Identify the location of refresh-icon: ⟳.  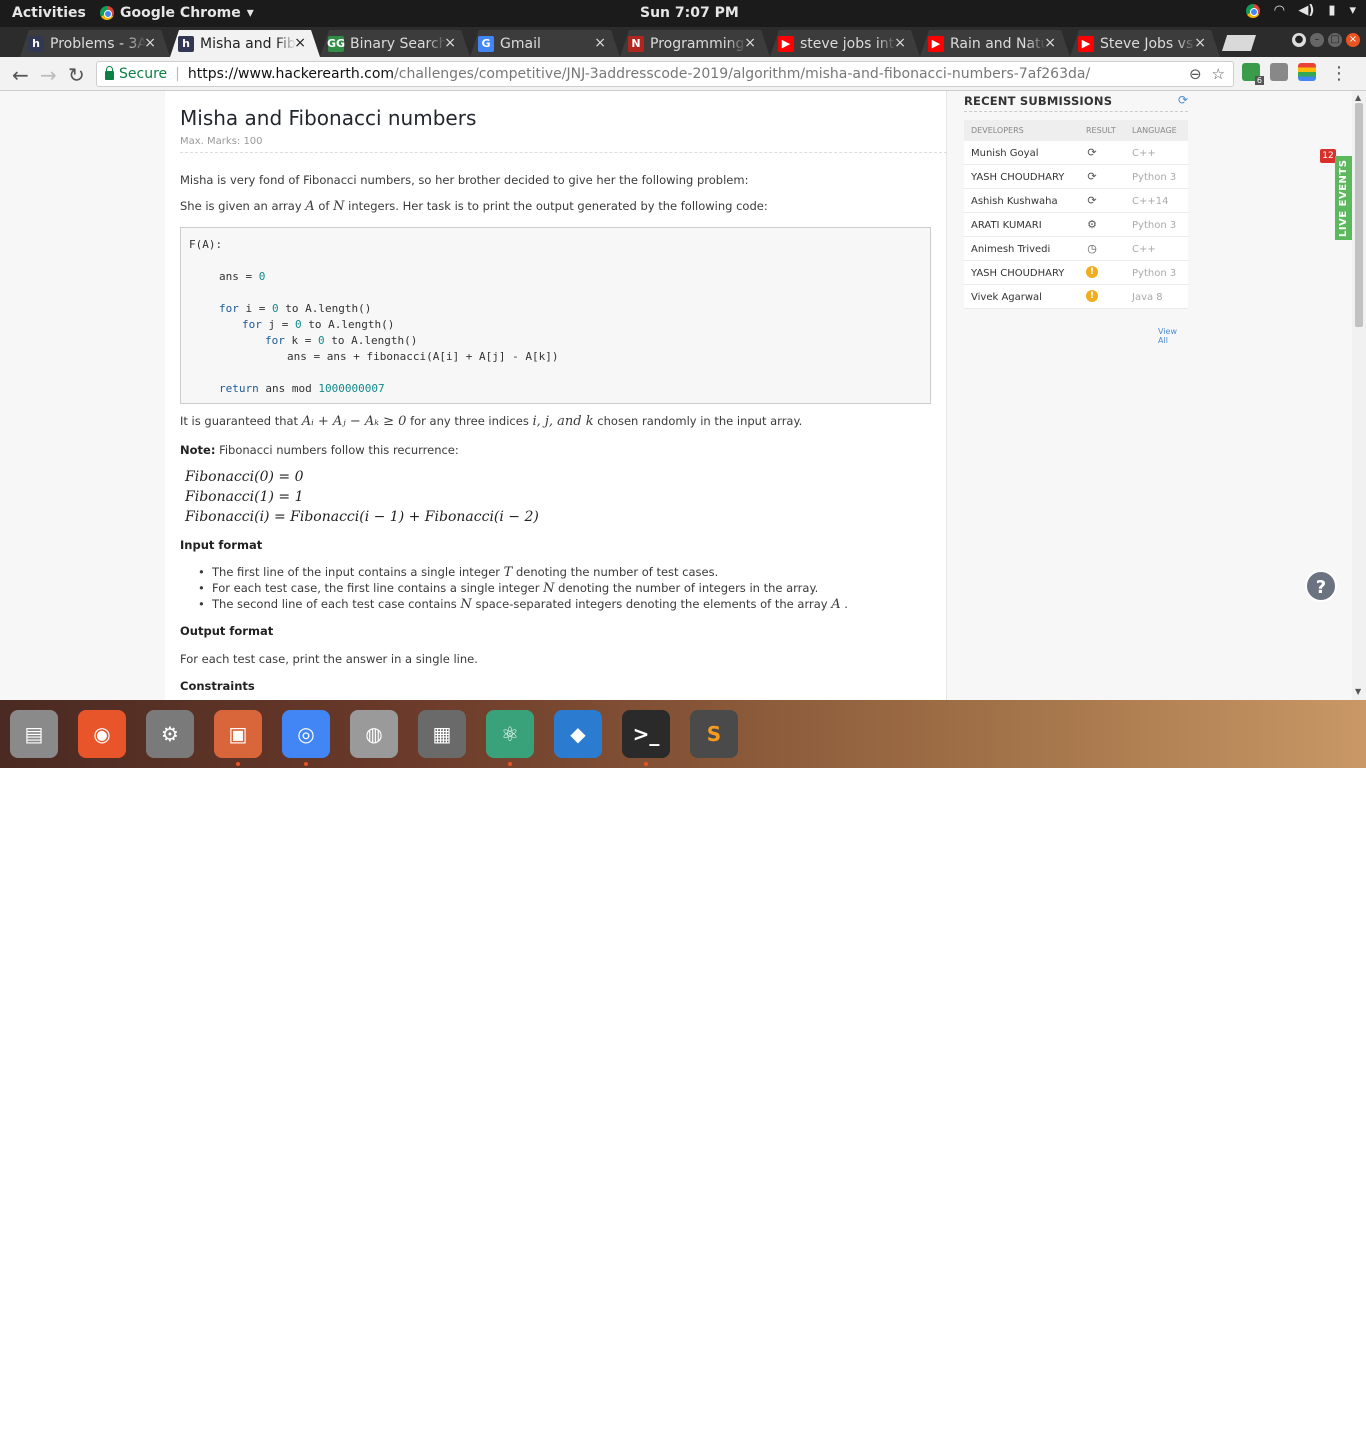
(1183, 100).